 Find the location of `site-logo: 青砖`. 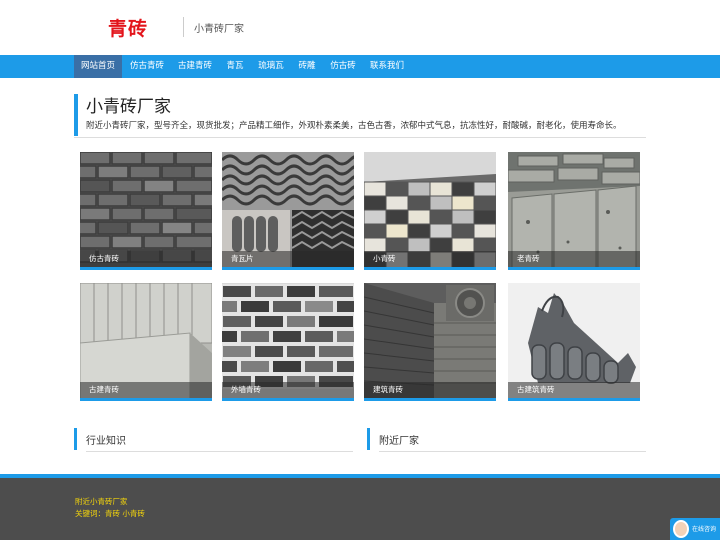

site-logo: 青砖 is located at coordinates (128, 27).